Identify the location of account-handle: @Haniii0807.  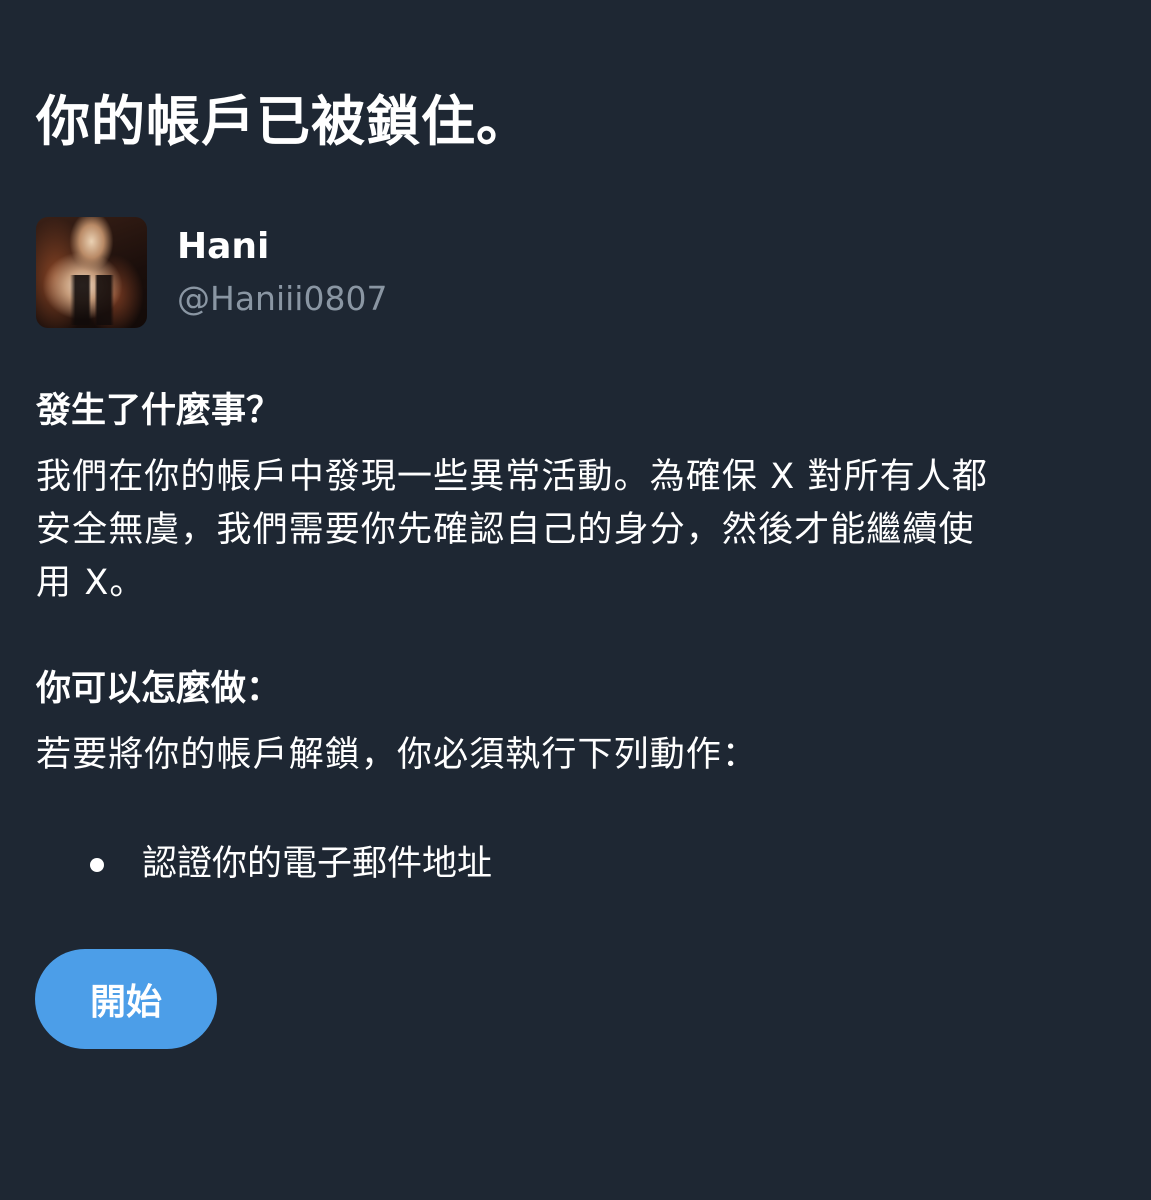
(282, 298).